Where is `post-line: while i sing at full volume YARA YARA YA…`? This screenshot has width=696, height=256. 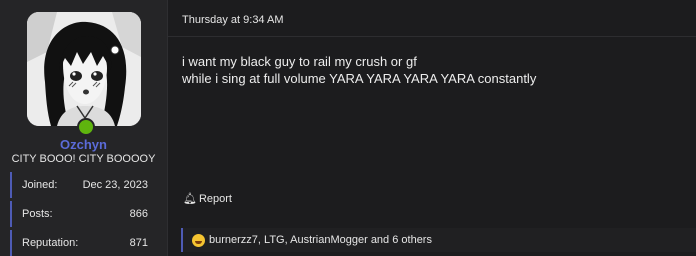
post-line: while i sing at full volume YARA YARA YA… is located at coordinates (359, 78).